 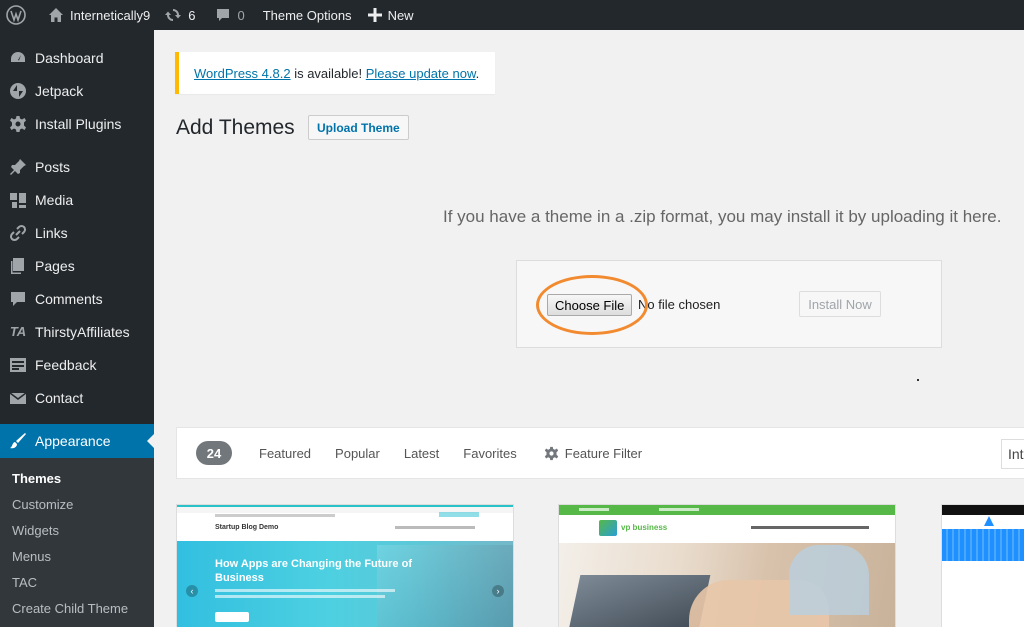 What do you see at coordinates (192, 15) in the screenshot?
I see `updates-count: 6` at bounding box center [192, 15].